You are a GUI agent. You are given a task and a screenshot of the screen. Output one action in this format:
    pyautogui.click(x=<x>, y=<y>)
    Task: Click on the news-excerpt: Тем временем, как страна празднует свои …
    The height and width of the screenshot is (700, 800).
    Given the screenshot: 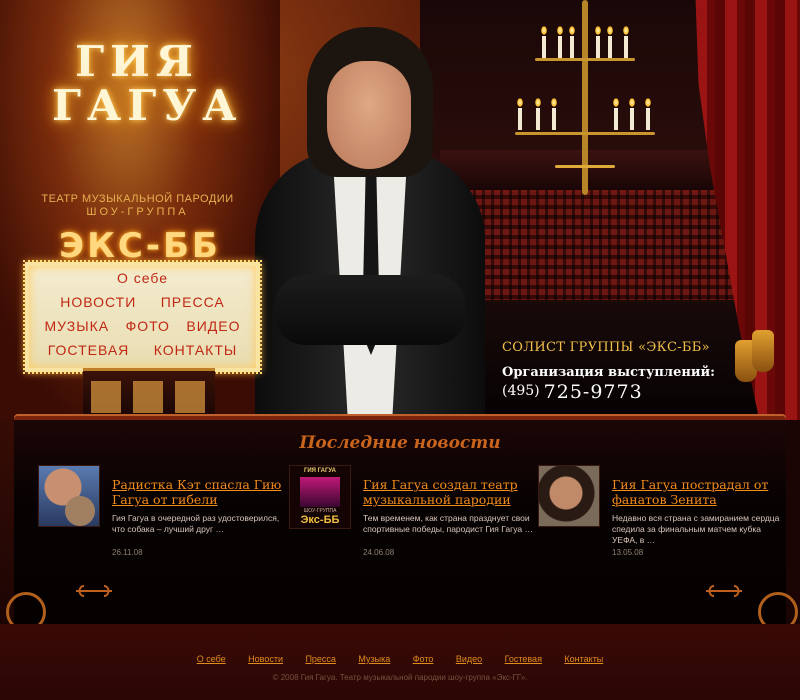 What is the action you would take?
    pyautogui.click(x=448, y=523)
    